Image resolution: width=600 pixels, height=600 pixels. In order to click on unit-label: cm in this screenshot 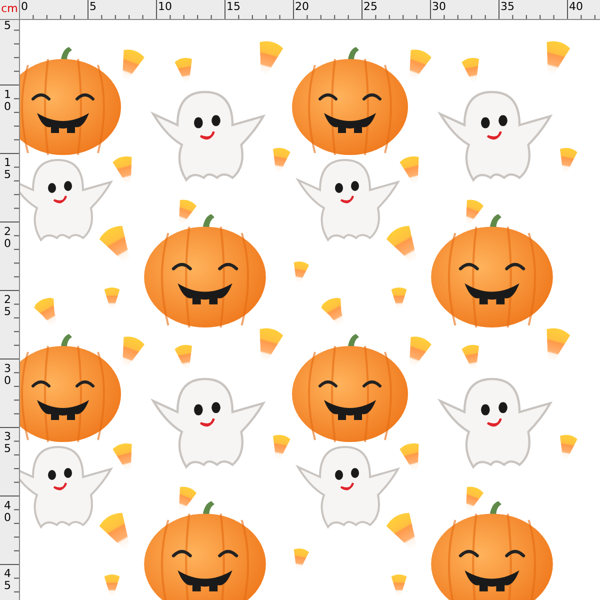, I will do `click(10, 10)`.